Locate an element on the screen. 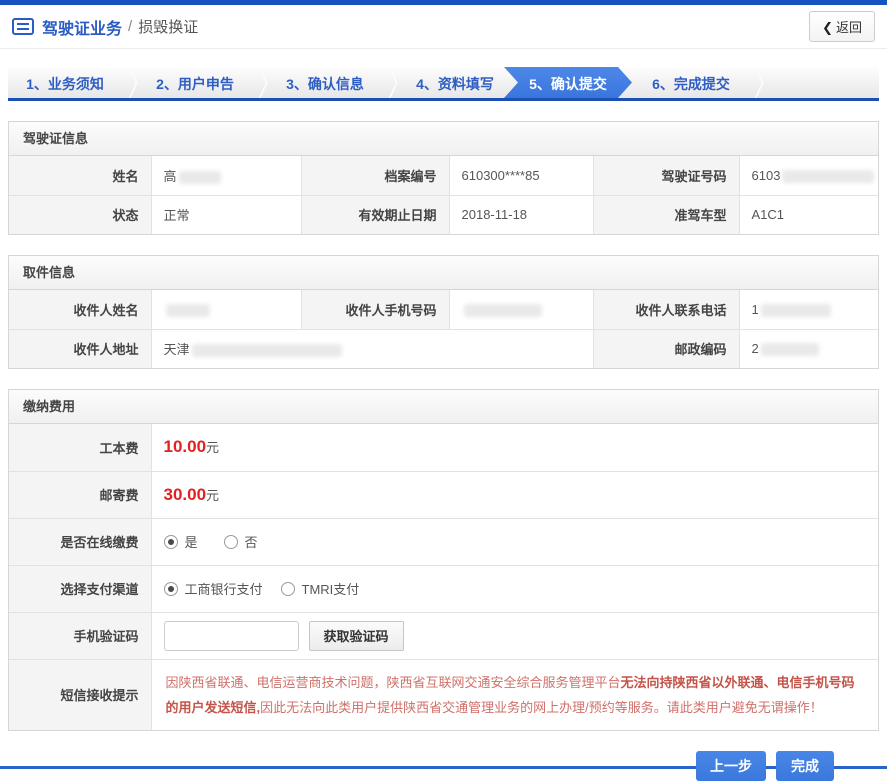  back-button: ❮ 返回 is located at coordinates (842, 26).